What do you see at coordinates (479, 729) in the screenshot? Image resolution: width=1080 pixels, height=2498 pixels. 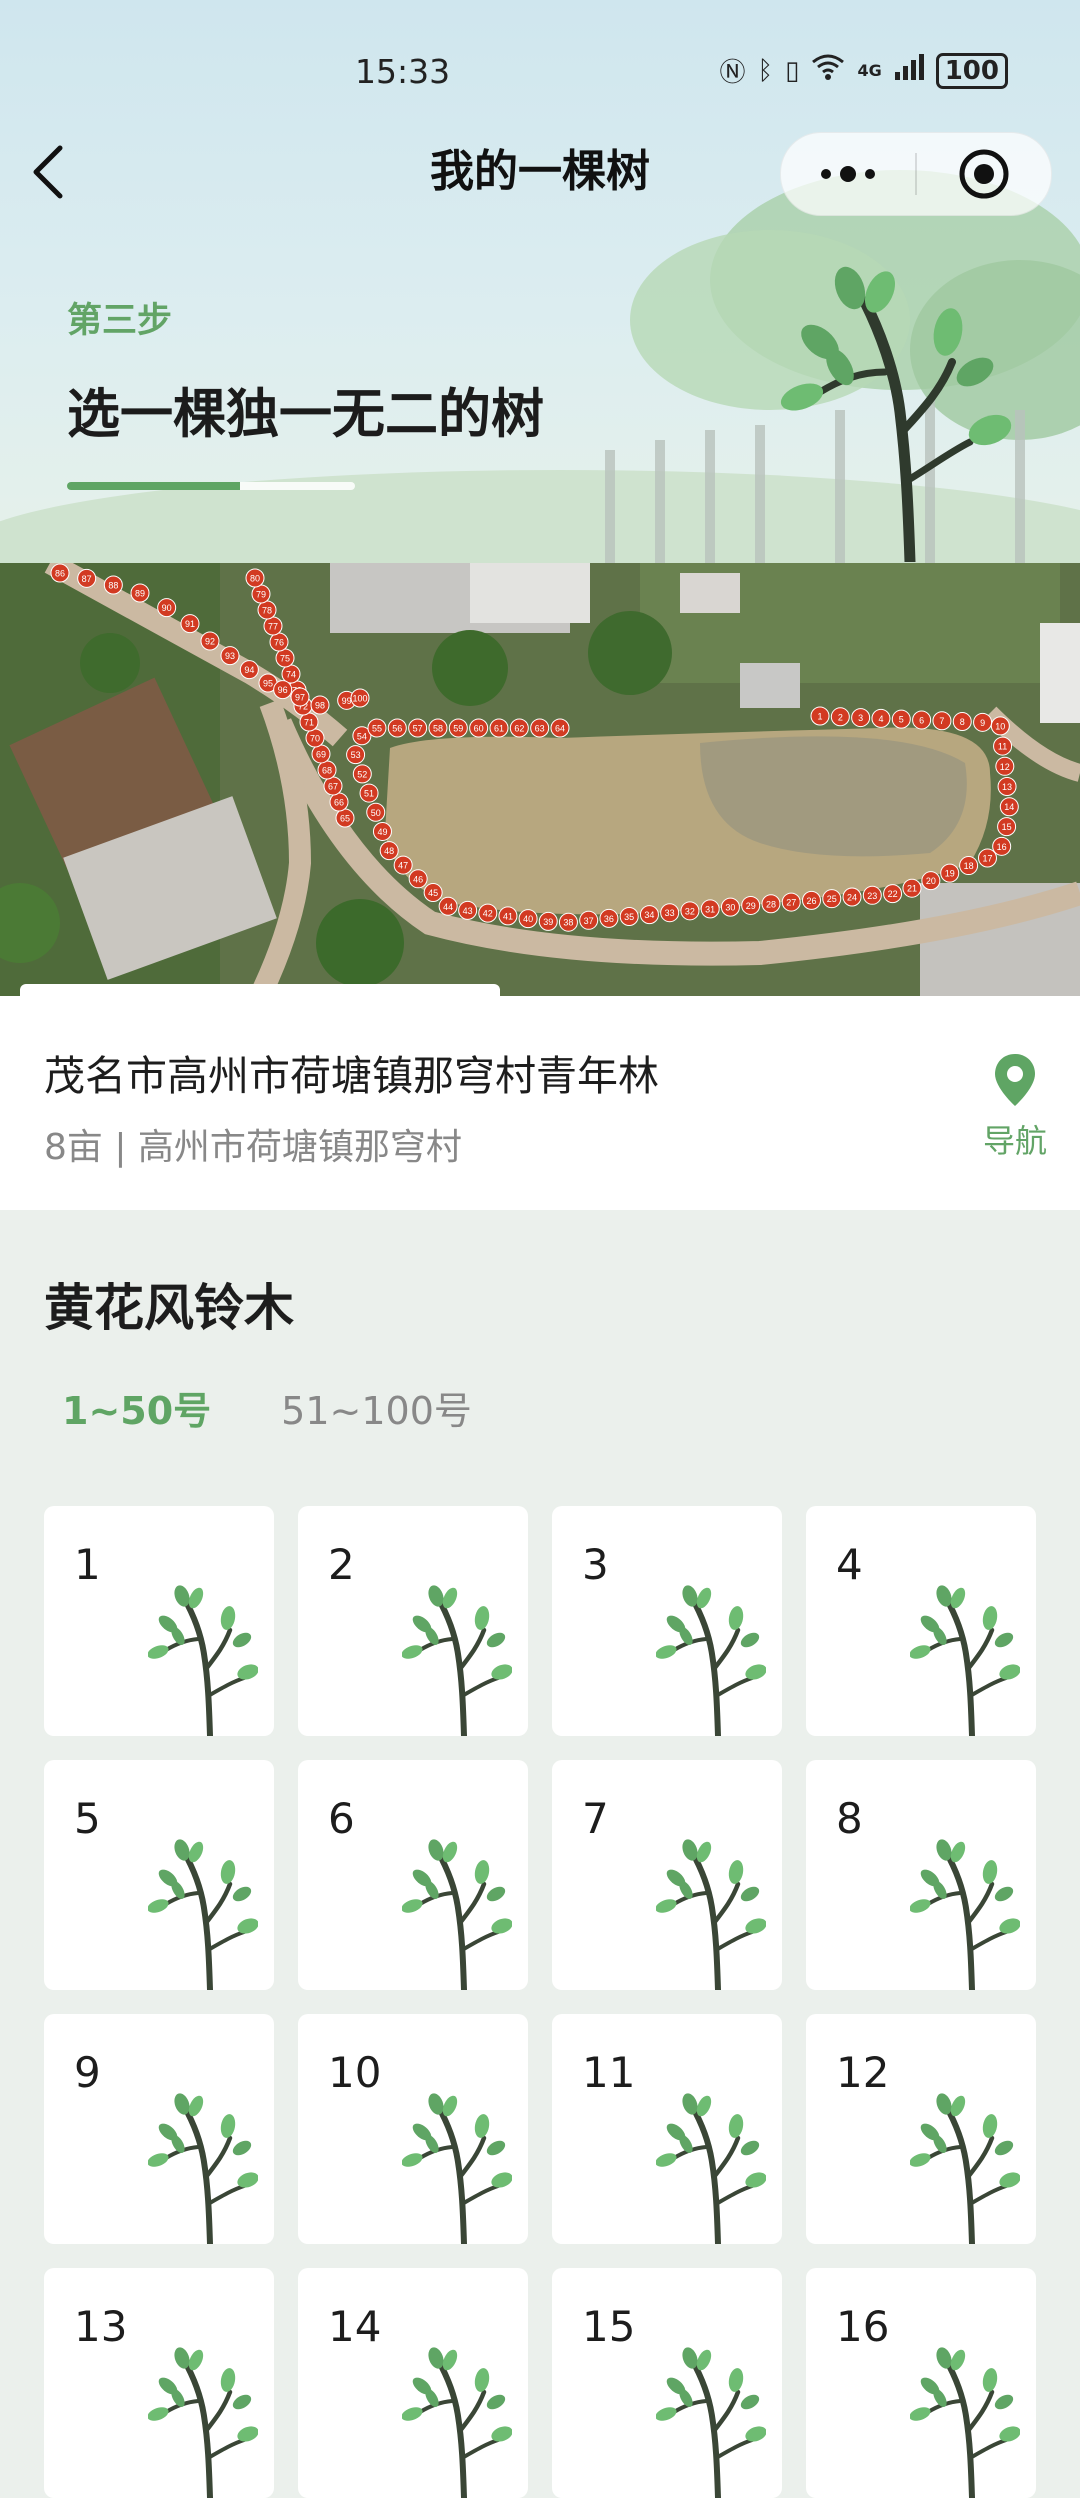 I see `svg-text: 60` at bounding box center [479, 729].